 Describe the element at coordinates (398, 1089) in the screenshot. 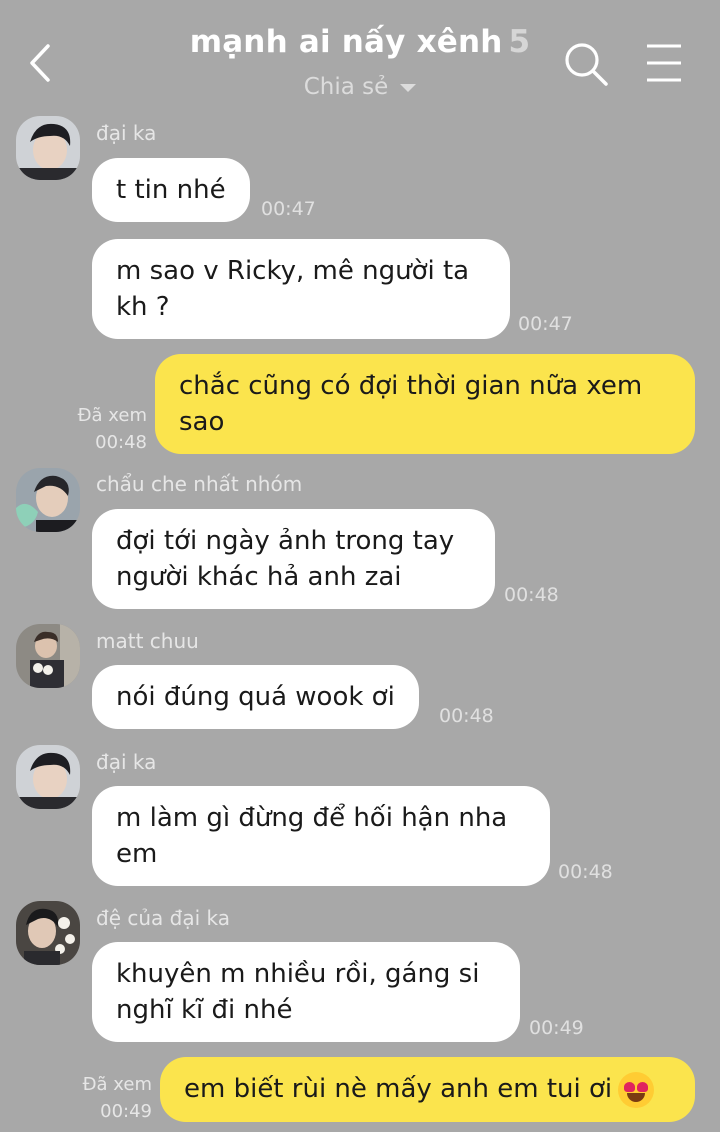

I see `message-text: em biết rùi nè mấy anh em tui ơi` at that location.